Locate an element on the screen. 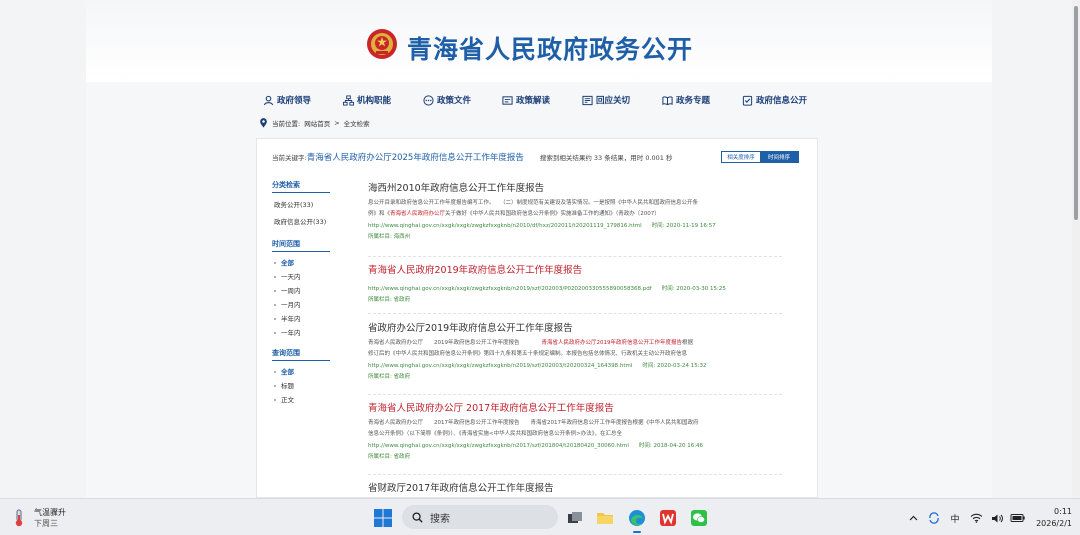 The height and width of the screenshot is (535, 1080). task-view-button is located at coordinates (575, 518).